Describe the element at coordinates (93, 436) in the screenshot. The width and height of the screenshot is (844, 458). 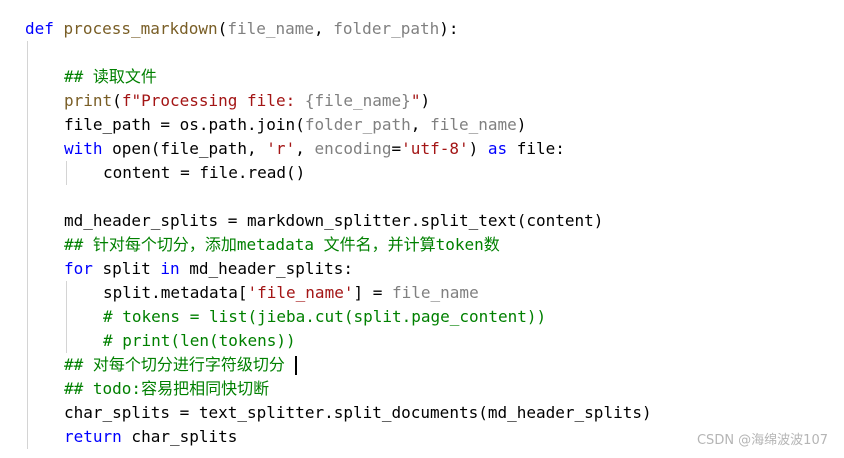
I see `code-token: return` at that location.